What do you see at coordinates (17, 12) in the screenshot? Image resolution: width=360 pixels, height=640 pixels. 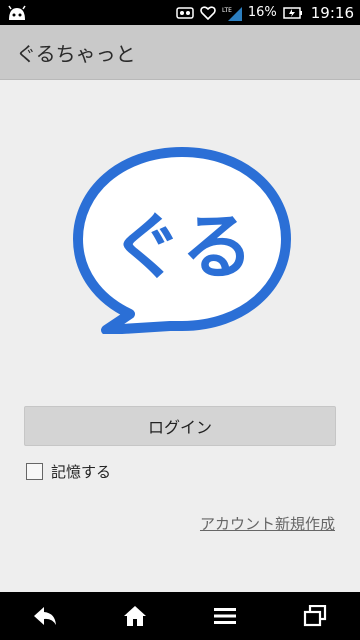 I see `android-icon` at bounding box center [17, 12].